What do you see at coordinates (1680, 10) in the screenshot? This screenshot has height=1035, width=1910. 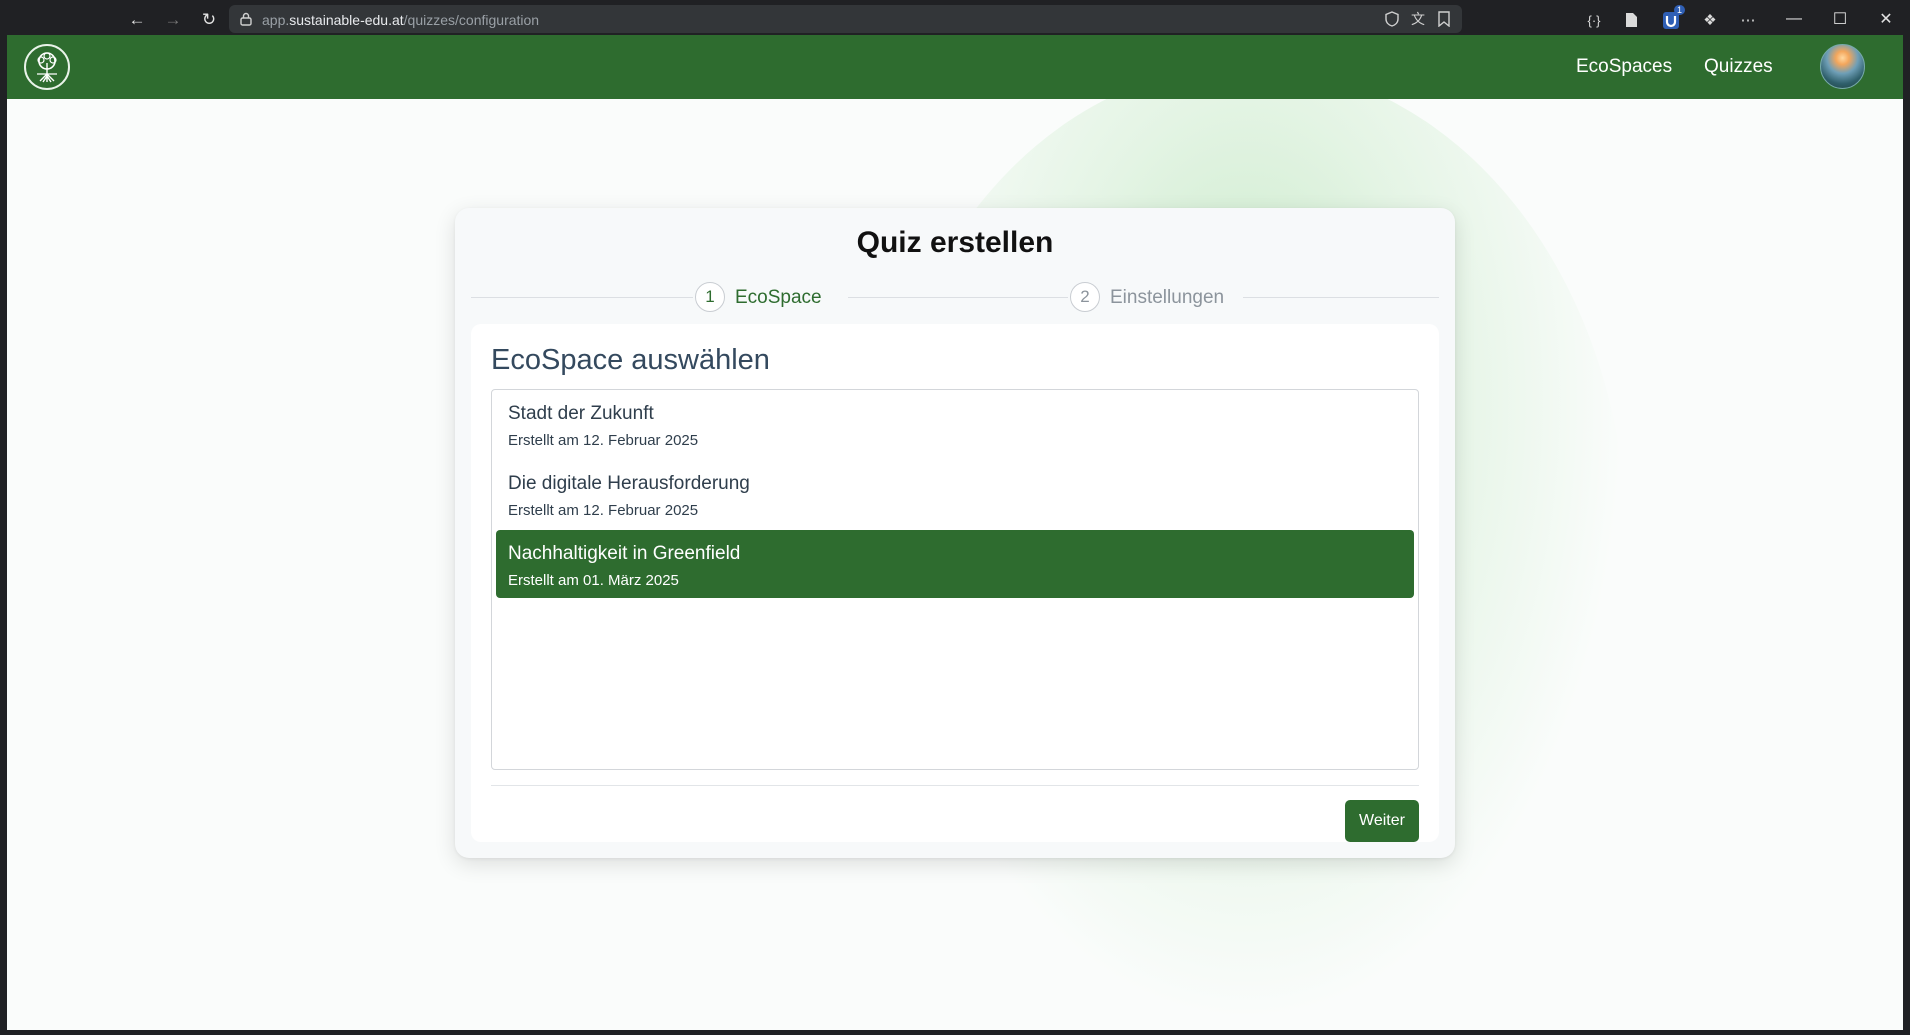 I see `extension-badge-count: 1` at bounding box center [1680, 10].